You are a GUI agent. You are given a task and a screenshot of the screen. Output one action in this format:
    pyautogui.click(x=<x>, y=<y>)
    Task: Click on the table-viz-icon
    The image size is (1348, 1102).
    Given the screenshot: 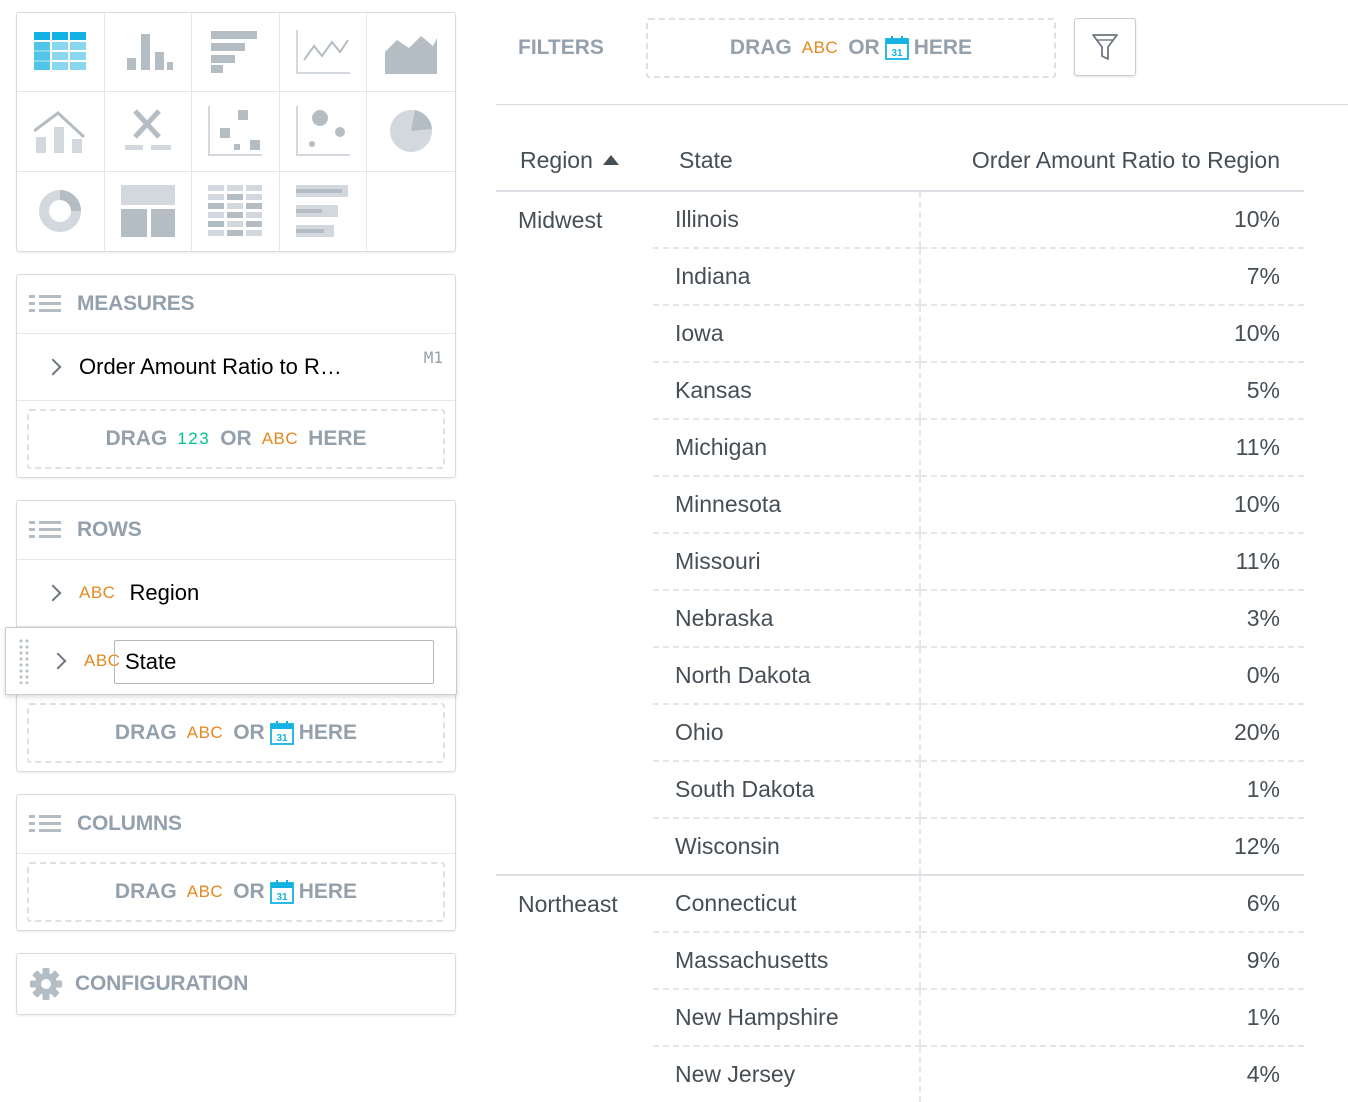 What is the action you would take?
    pyautogui.click(x=61, y=53)
    